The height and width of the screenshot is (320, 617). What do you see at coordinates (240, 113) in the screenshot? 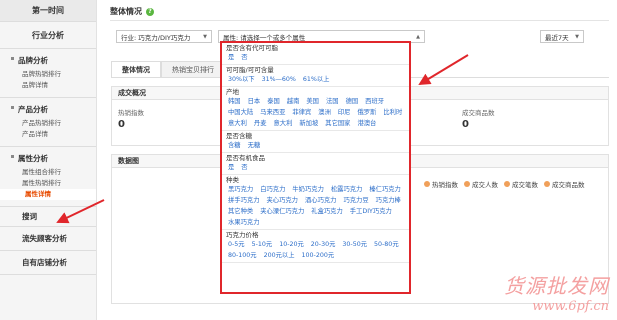
I see `attribute-option: 中国大陆` at bounding box center [240, 113].